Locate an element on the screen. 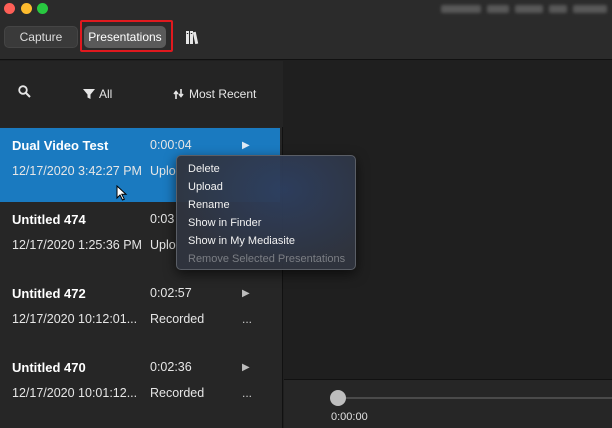 The height and width of the screenshot is (428, 612). menu-item-delete: Delete is located at coordinates (204, 169).